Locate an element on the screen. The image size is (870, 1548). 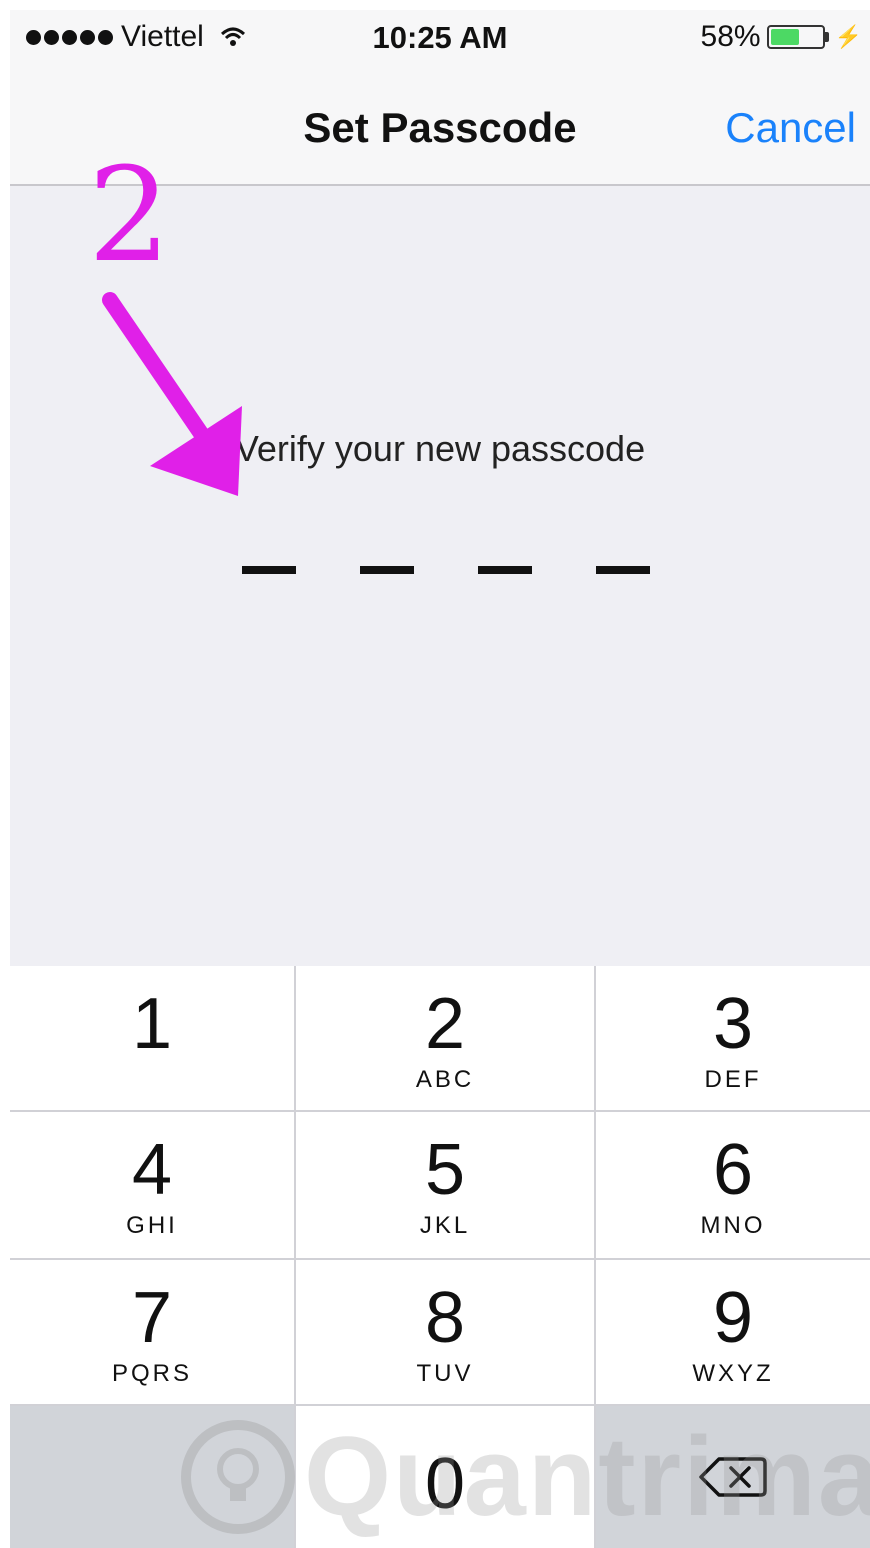
passcode-entry is located at coordinates (446, 570).